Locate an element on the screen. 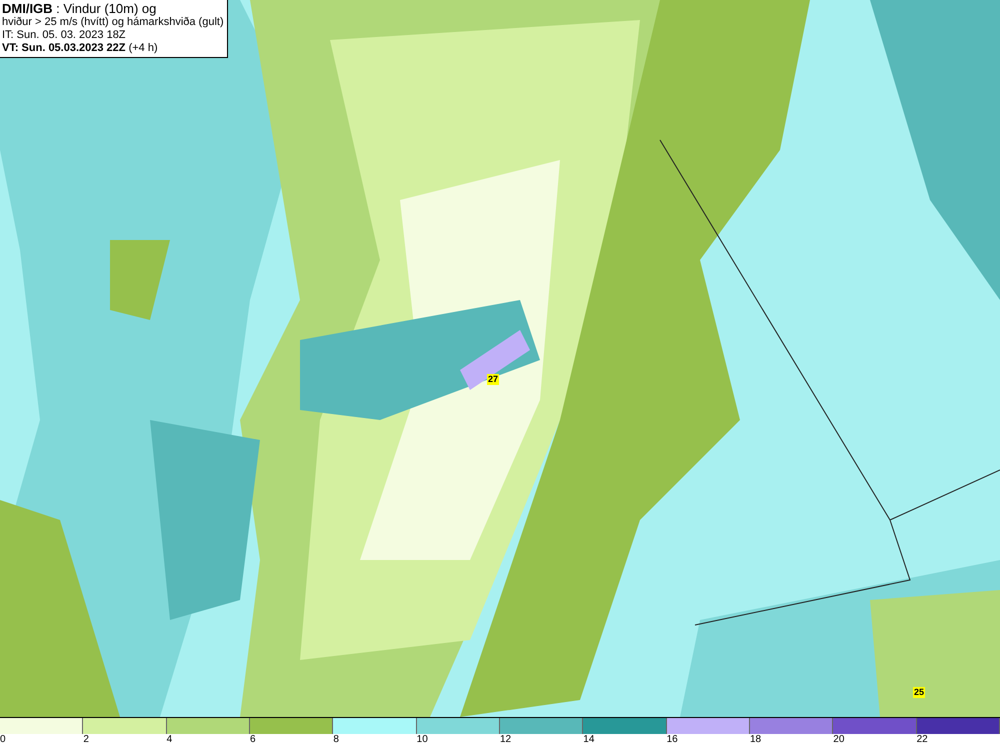  legend-tick-label: 10 is located at coordinates (422, 740).